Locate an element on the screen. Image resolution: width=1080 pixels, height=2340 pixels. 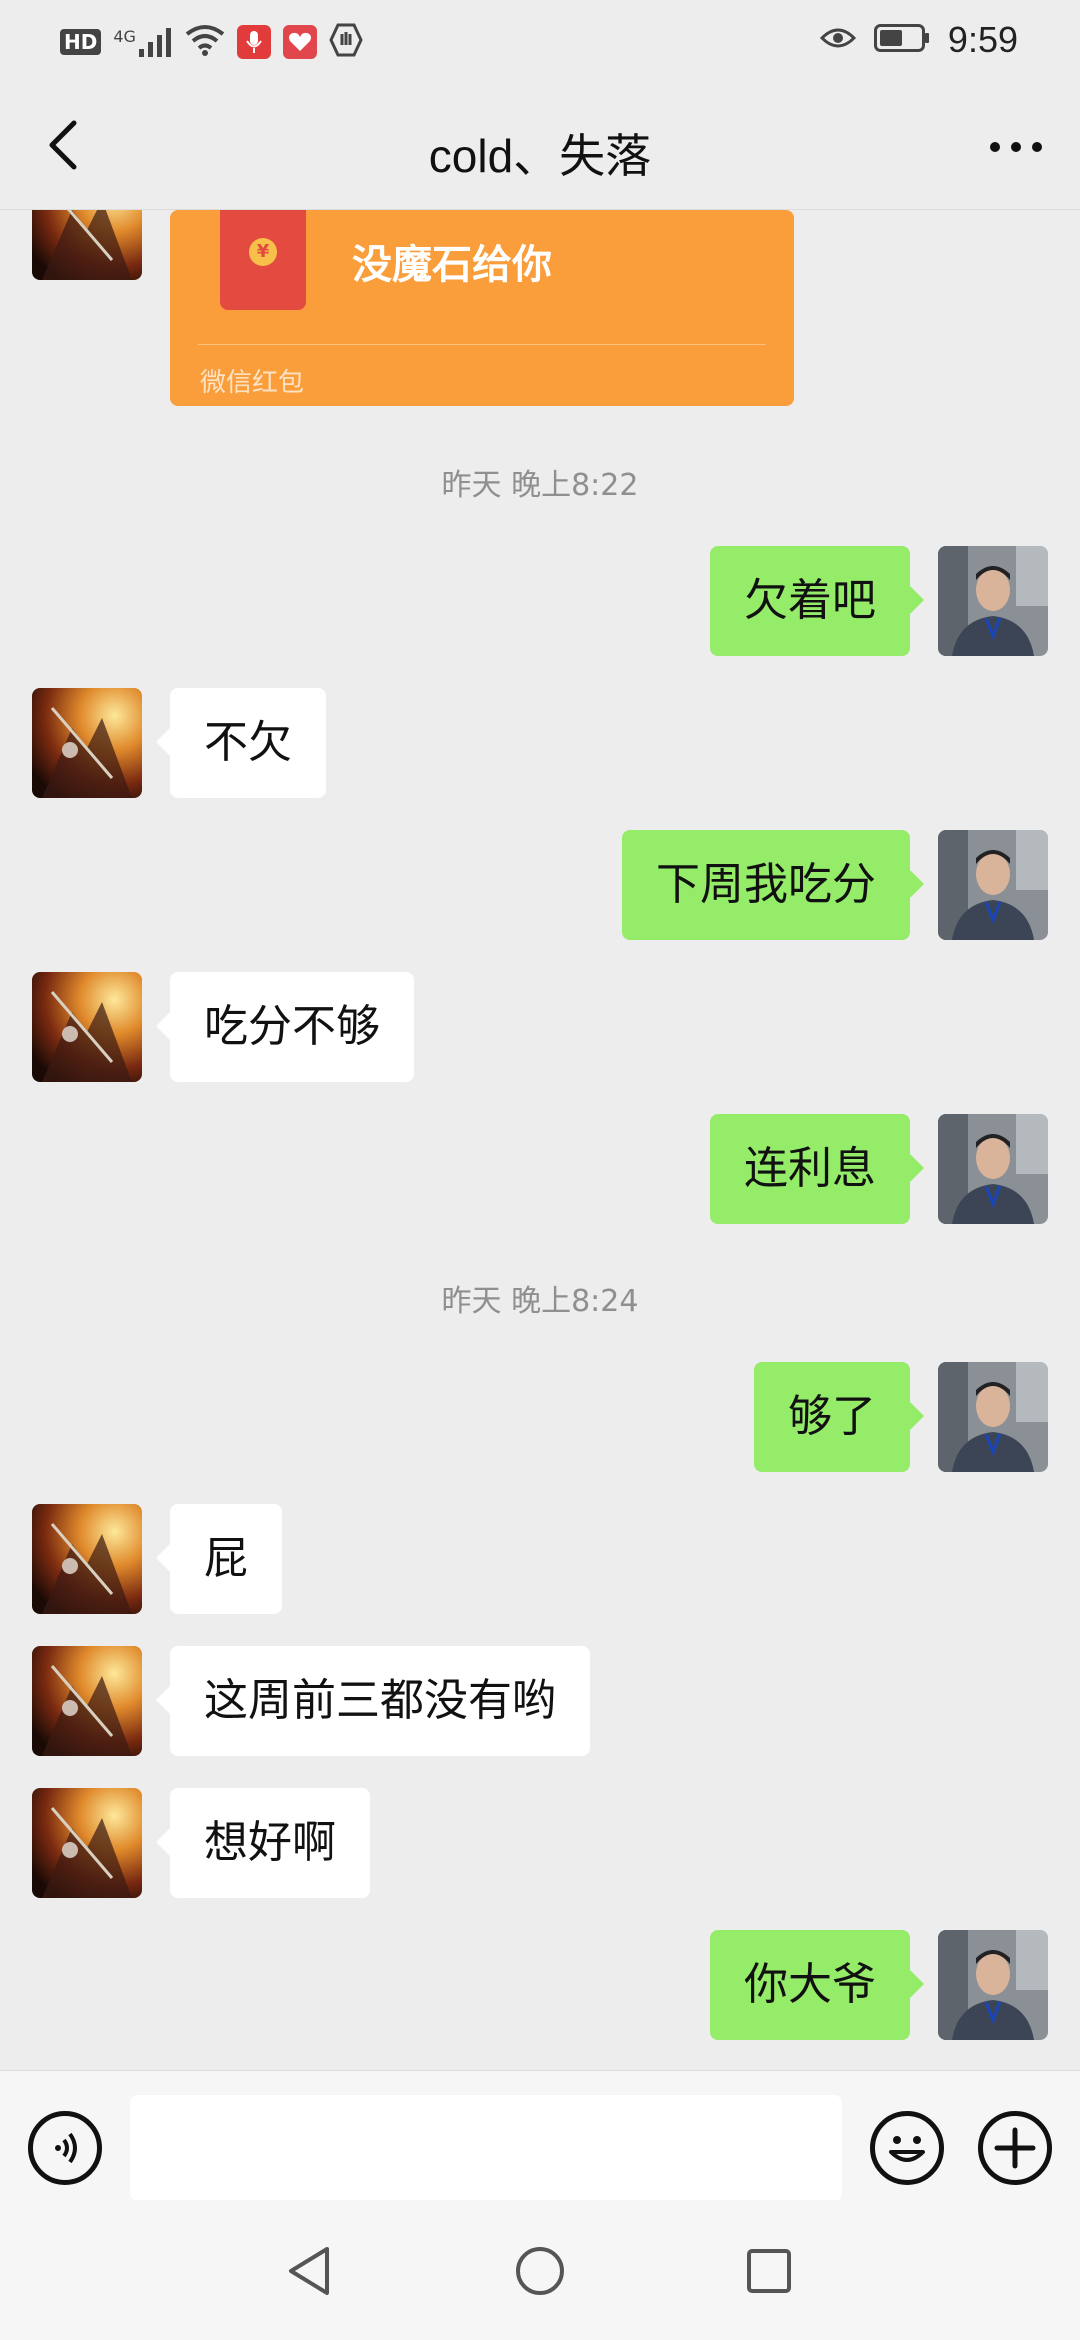
red-packet-message: ¥ 没魔石给你 微信红包 is located at coordinates (482, 308).